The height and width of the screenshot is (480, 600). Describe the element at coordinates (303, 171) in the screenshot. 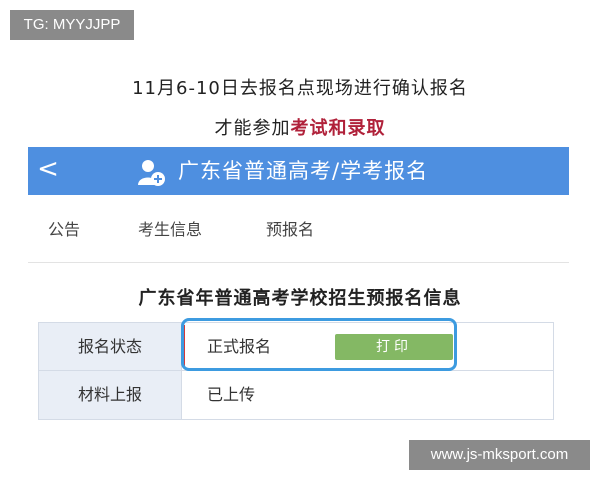

I see `header-title: 广东省普通高考/学考报名` at that location.